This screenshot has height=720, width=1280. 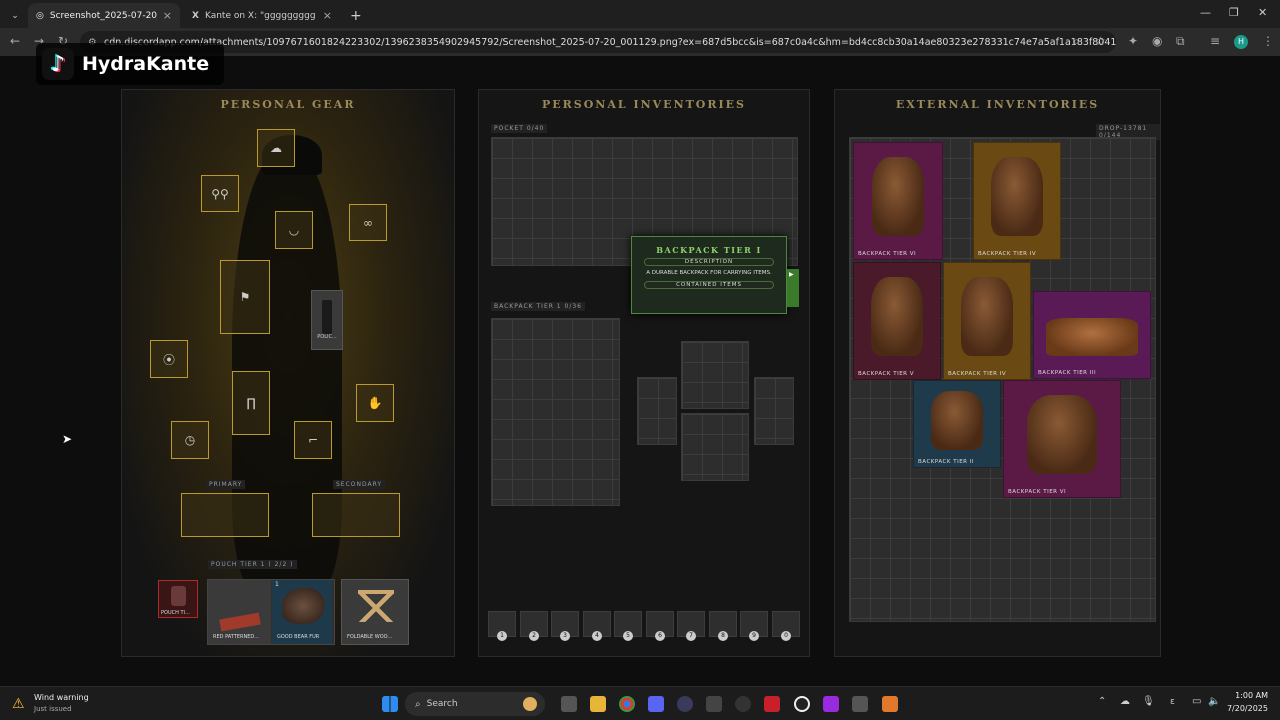 What do you see at coordinates (791, 274) in the screenshot?
I see `arrow-right-icon: ▶` at bounding box center [791, 274].